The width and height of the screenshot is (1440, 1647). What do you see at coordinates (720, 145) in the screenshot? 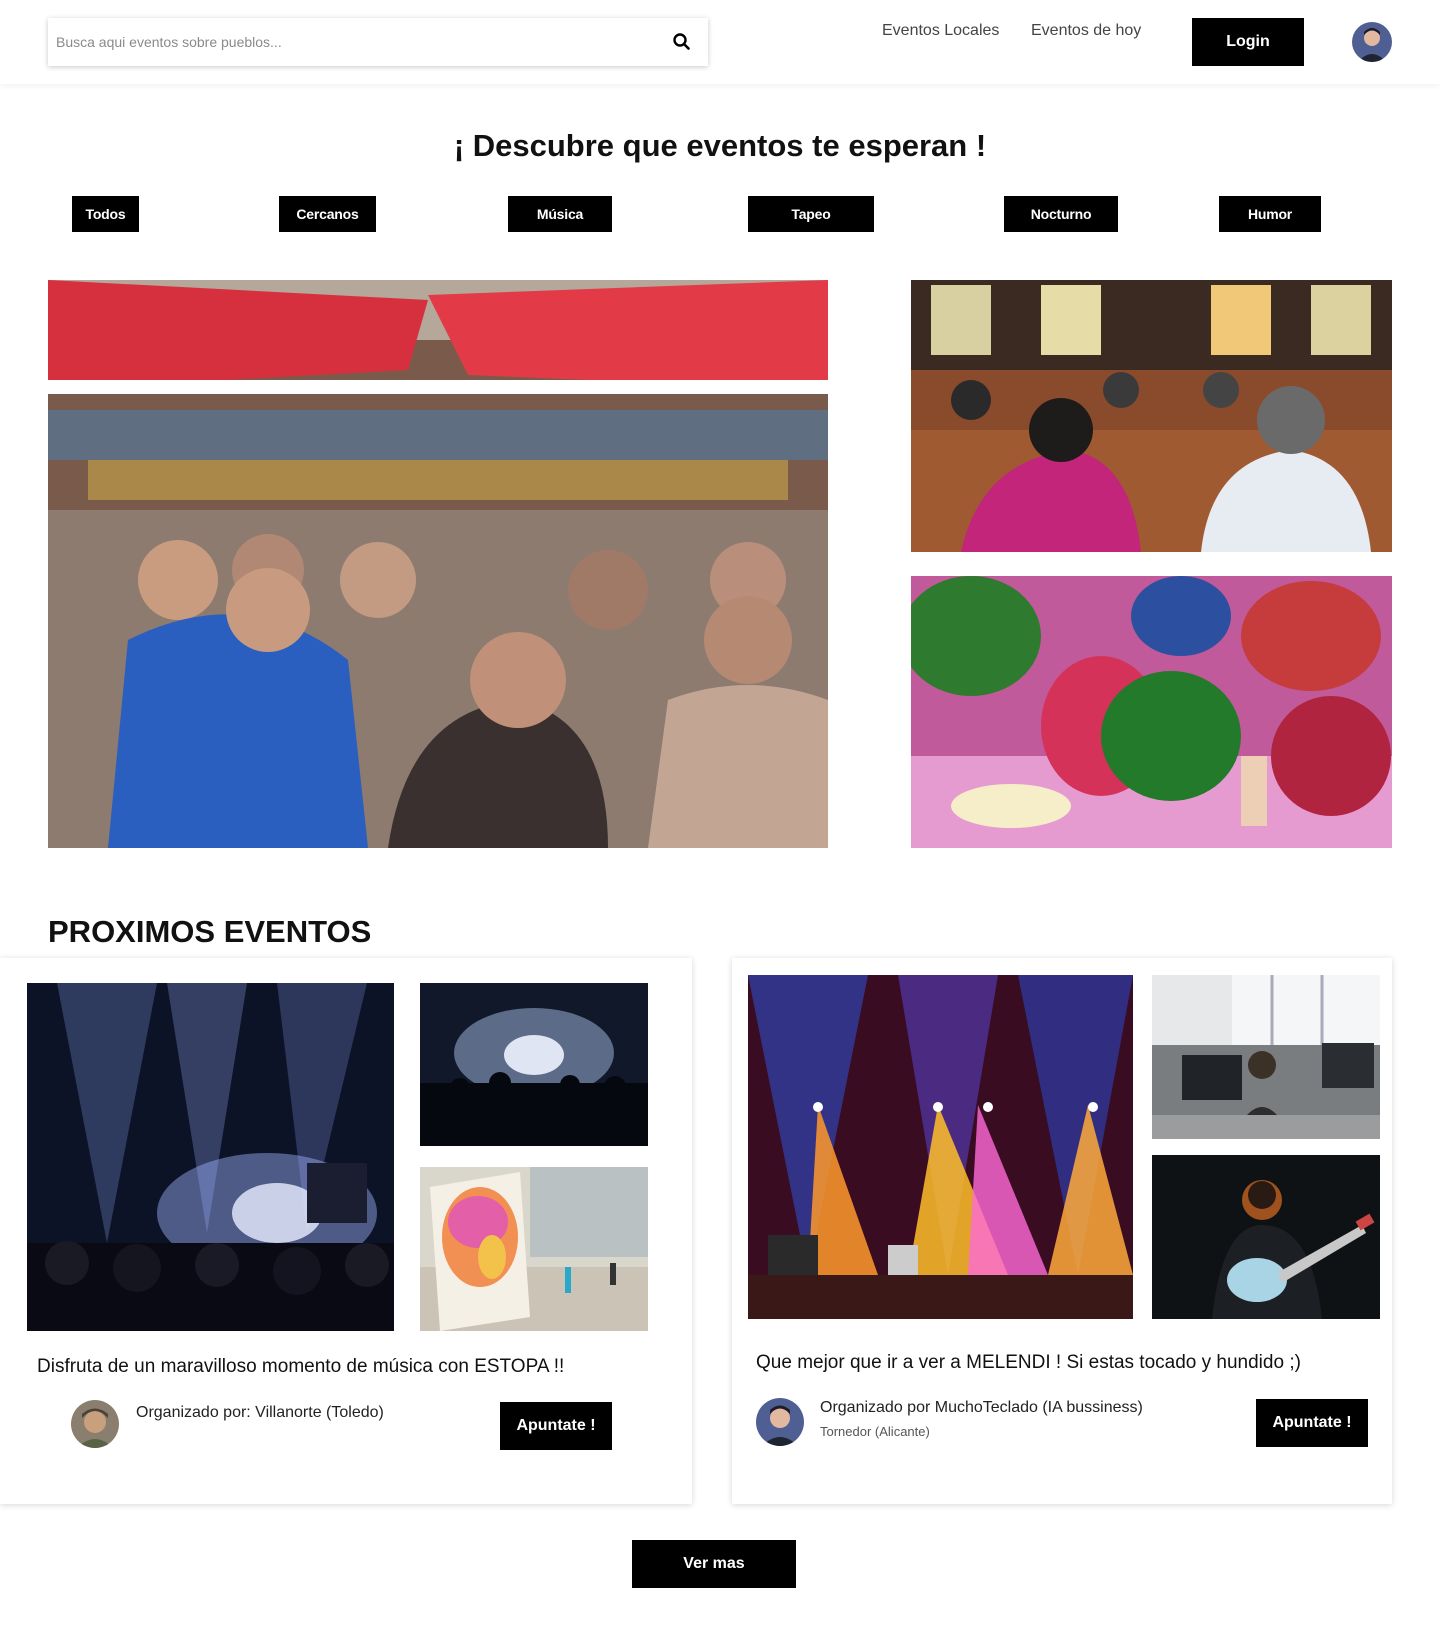
I see `hero-title: ¡ Descubre que eventos te esperan !` at bounding box center [720, 145].